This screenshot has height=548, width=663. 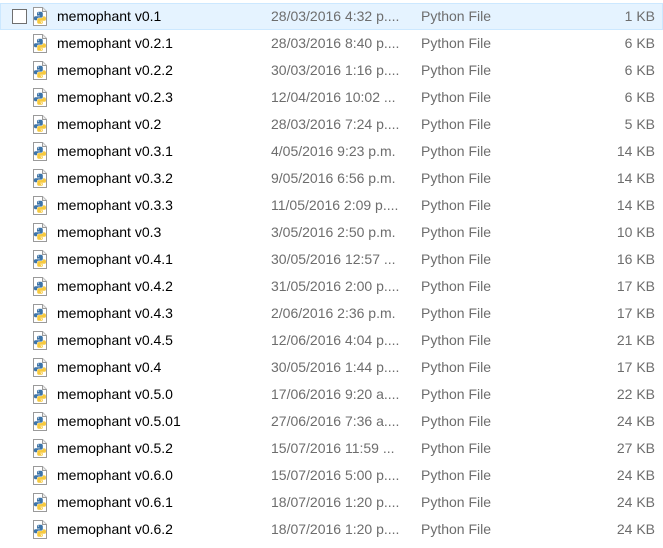 I want to click on file-name: memophant v0.4, so click(x=109, y=367).